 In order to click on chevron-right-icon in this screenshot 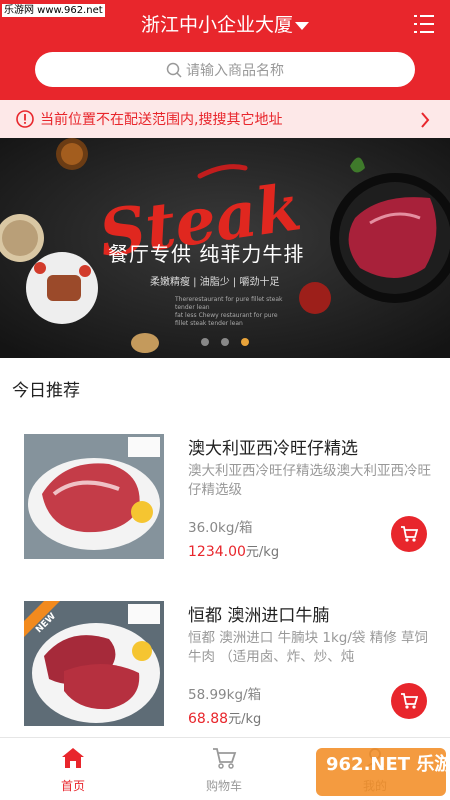, I will do `click(425, 120)`.